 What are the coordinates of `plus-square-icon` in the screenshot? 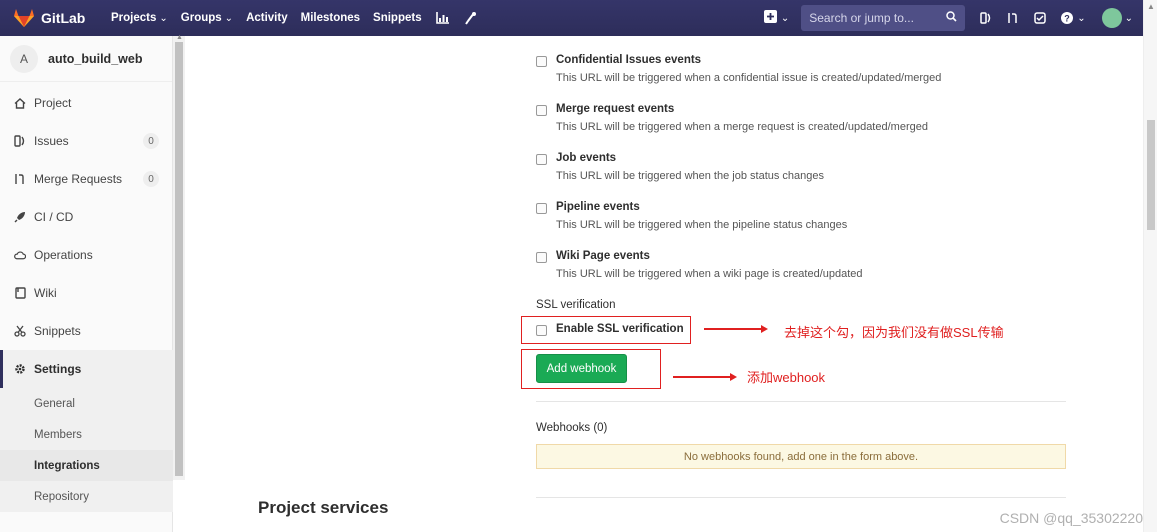 It's located at (770, 18).